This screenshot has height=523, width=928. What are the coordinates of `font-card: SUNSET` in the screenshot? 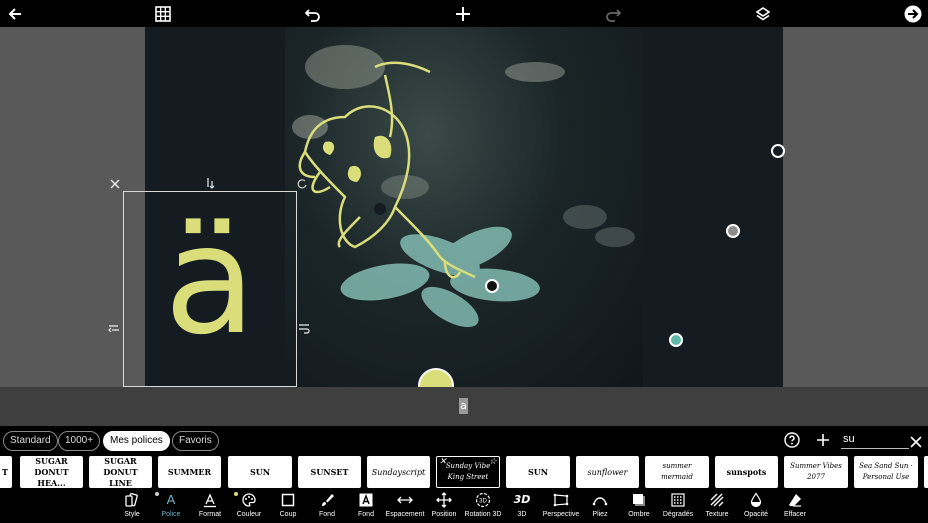 It's located at (329, 472).